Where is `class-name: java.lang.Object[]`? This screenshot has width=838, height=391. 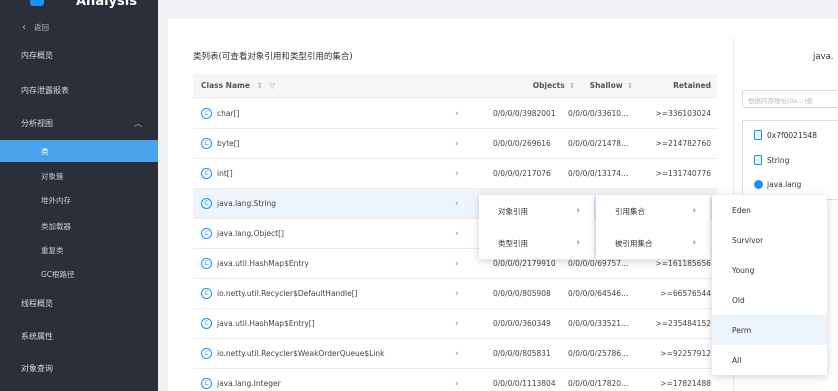 class-name: java.lang.Object[] is located at coordinates (250, 233).